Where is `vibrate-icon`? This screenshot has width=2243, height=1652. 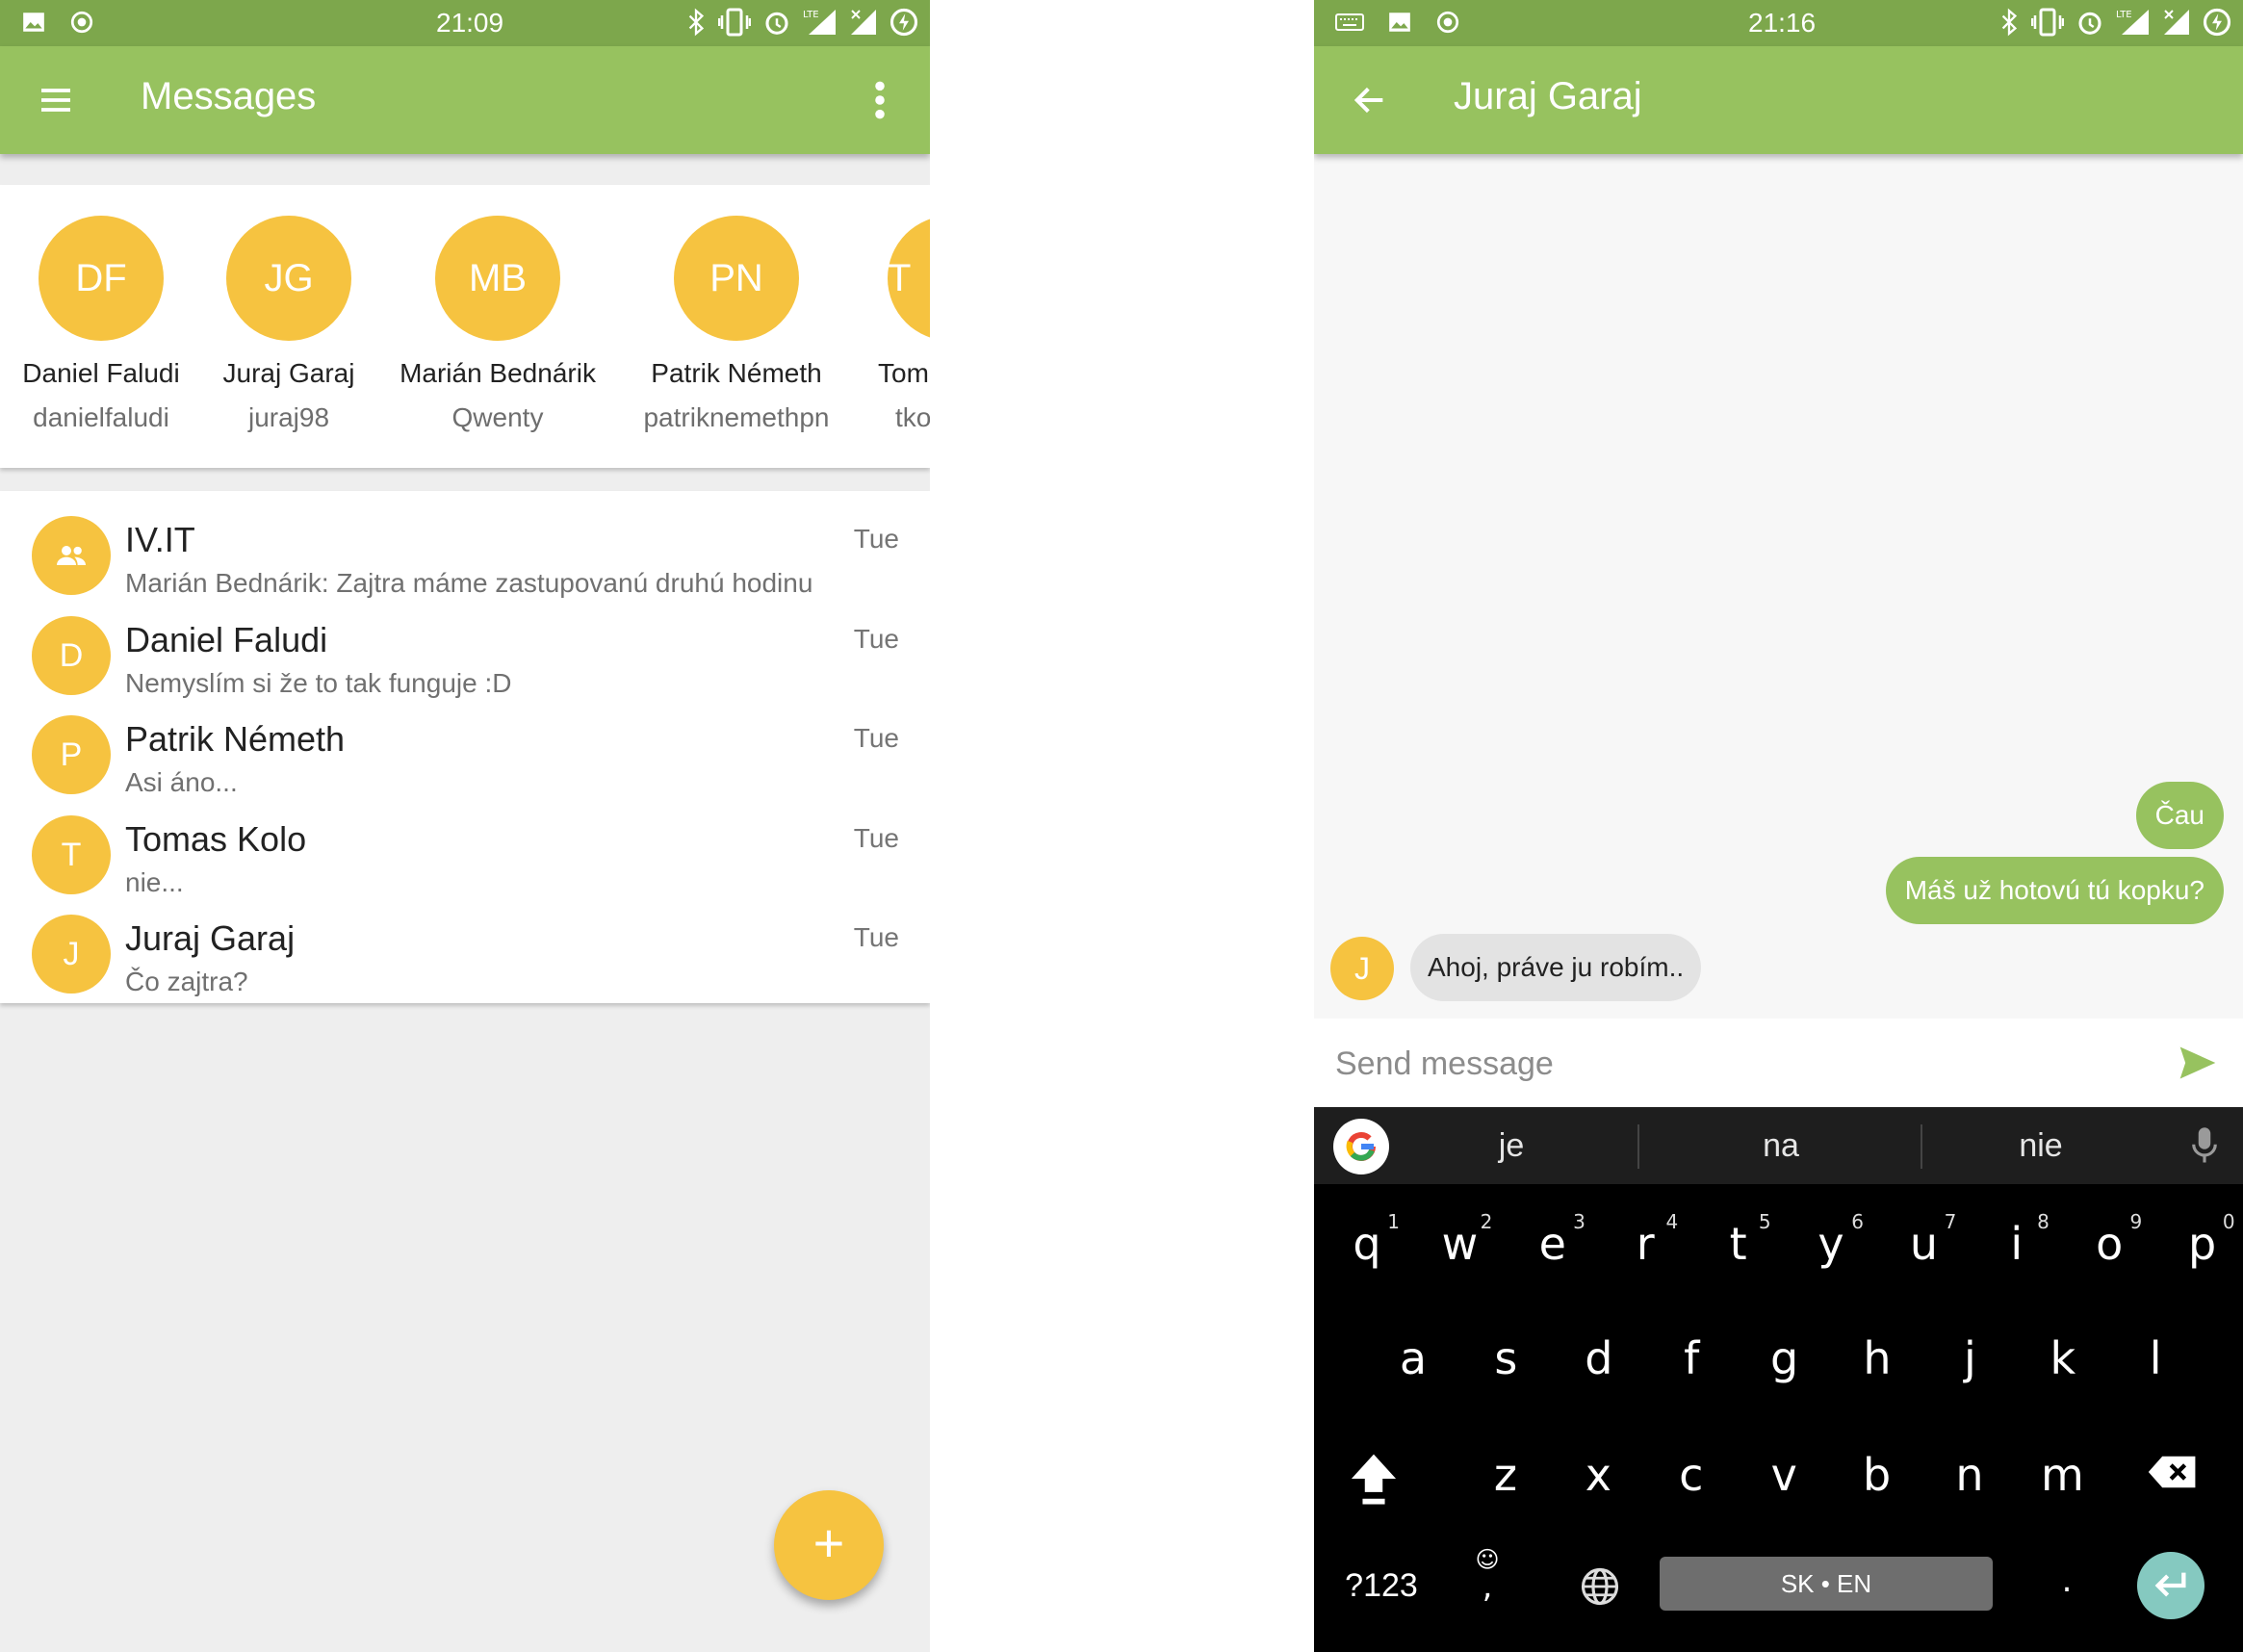 vibrate-icon is located at coordinates (735, 22).